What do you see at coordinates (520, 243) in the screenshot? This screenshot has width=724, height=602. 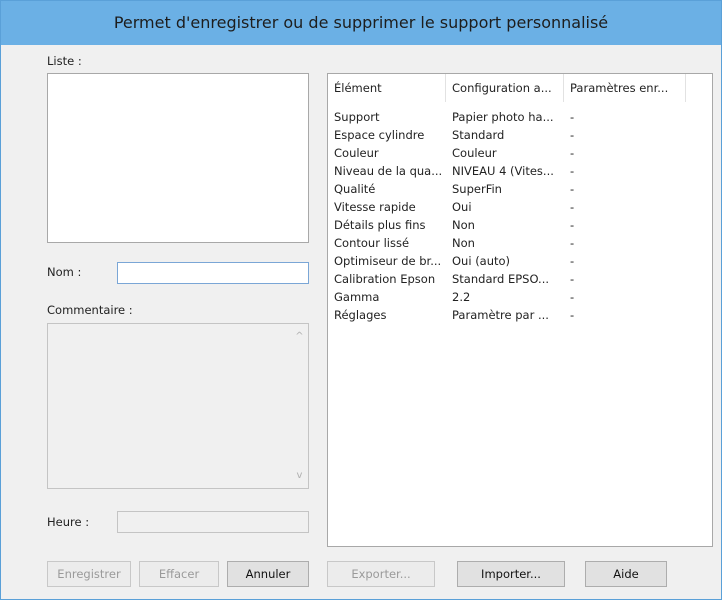 I see `table-row: Contour lissé Non -` at bounding box center [520, 243].